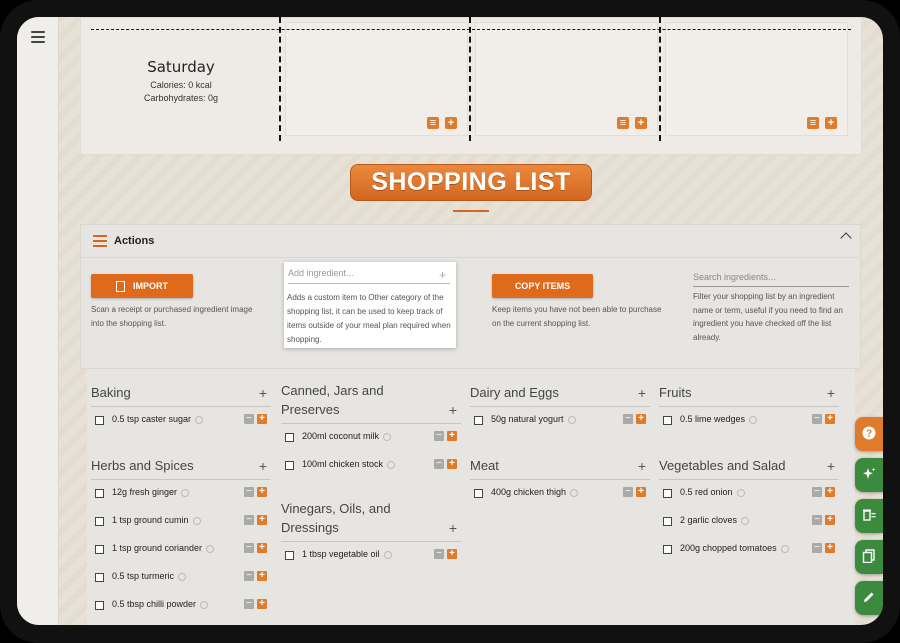 This screenshot has width=900, height=643. Describe the element at coordinates (442, 275) in the screenshot. I see `add-ingredient-plus-icon: +` at that location.